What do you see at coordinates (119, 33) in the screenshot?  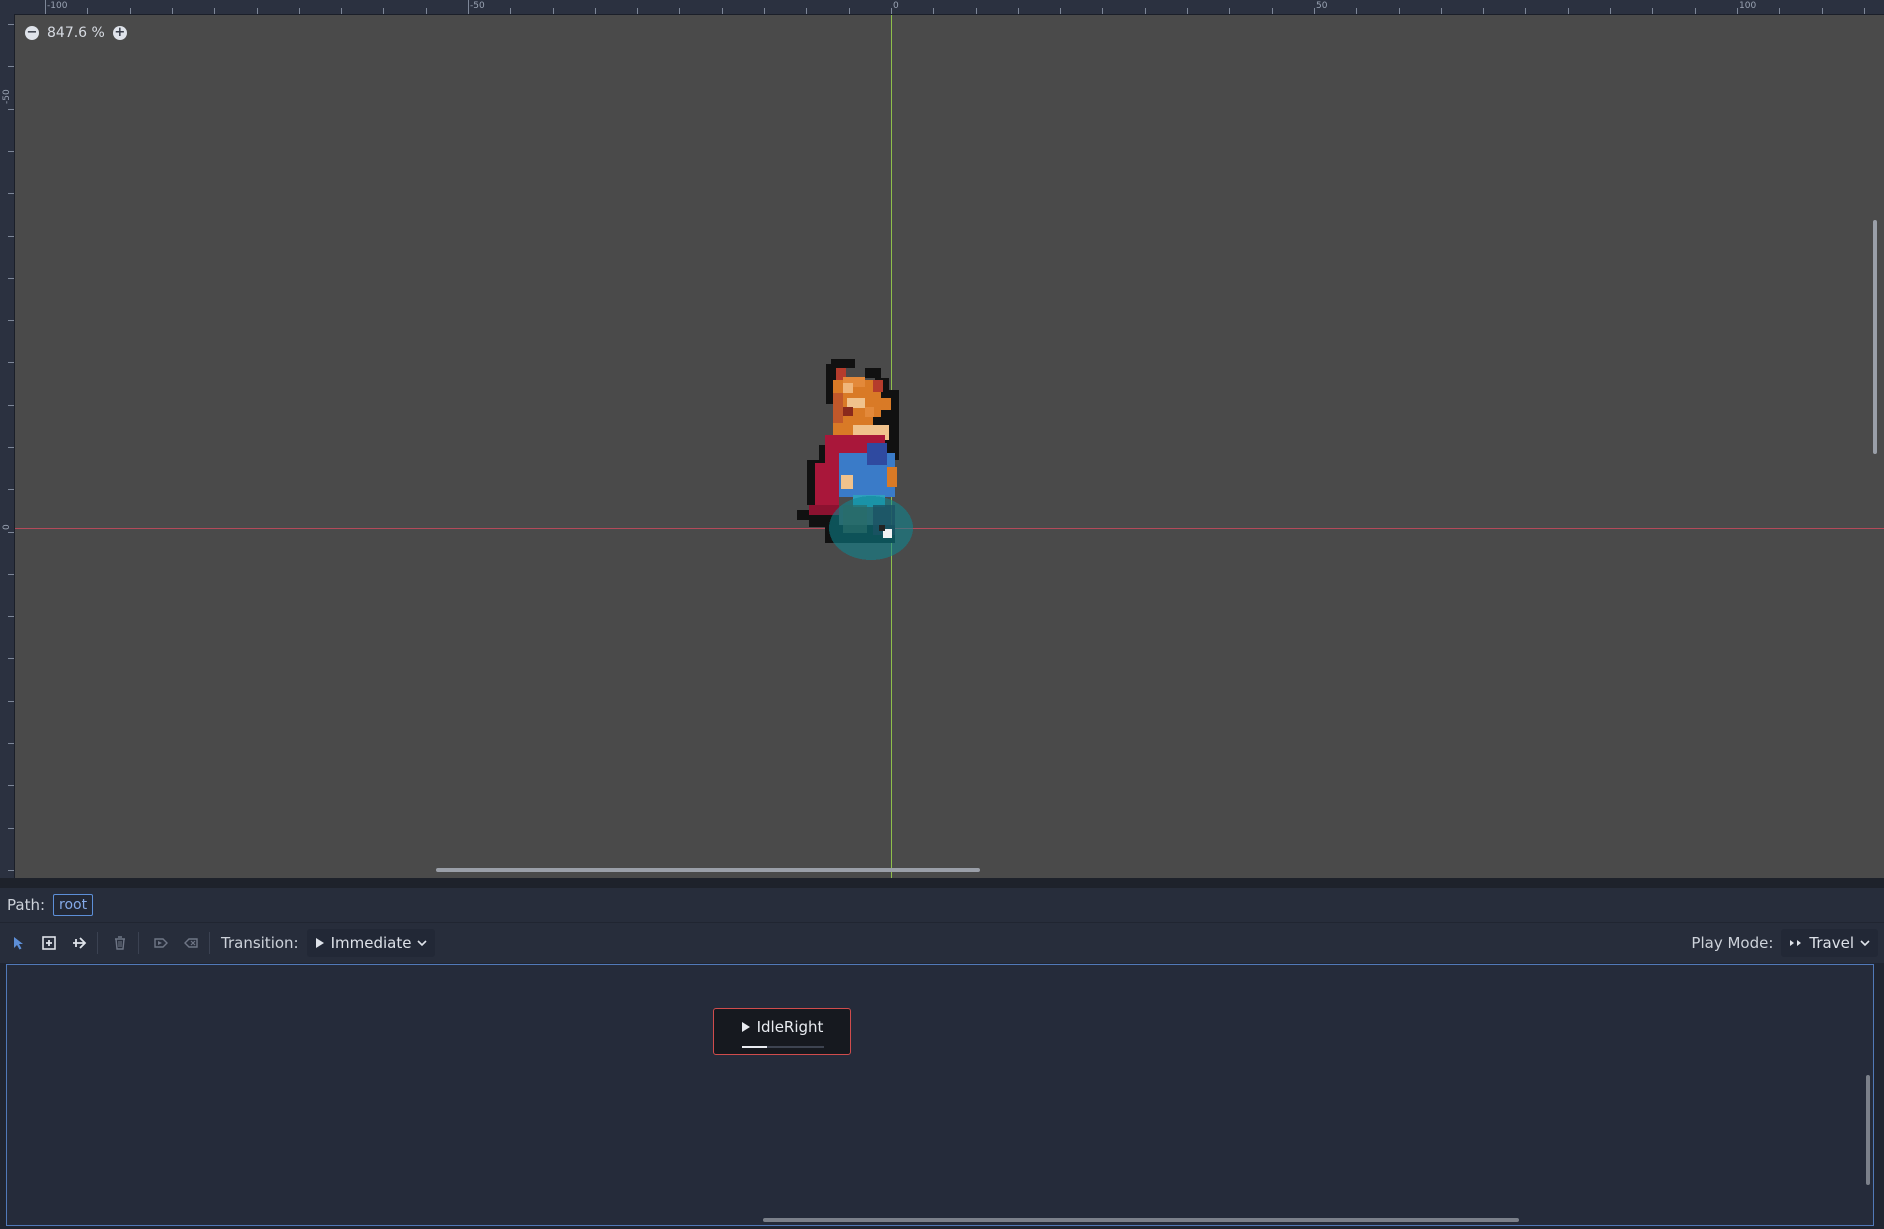 I see `zoom-in-button: +` at bounding box center [119, 33].